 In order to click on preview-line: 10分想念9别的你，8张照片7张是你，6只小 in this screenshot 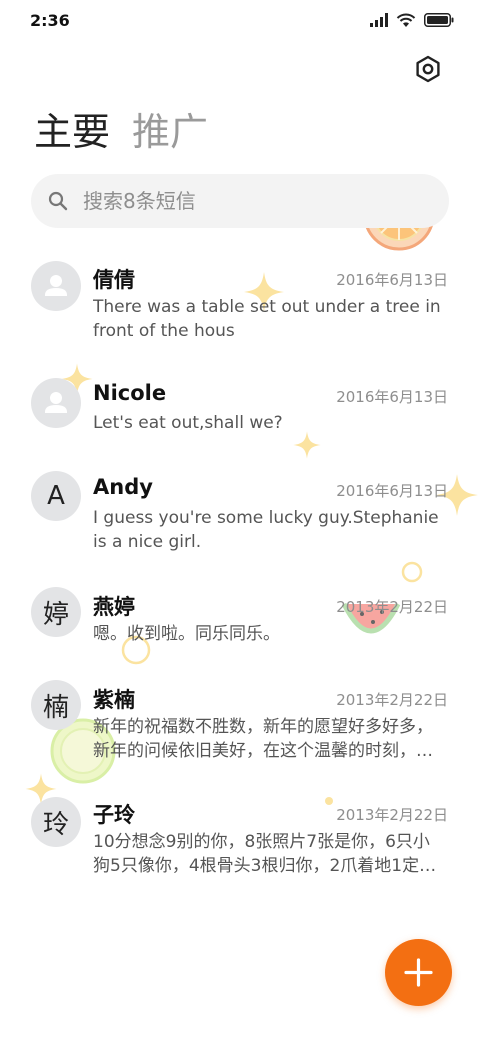, I will do `click(261, 842)`.